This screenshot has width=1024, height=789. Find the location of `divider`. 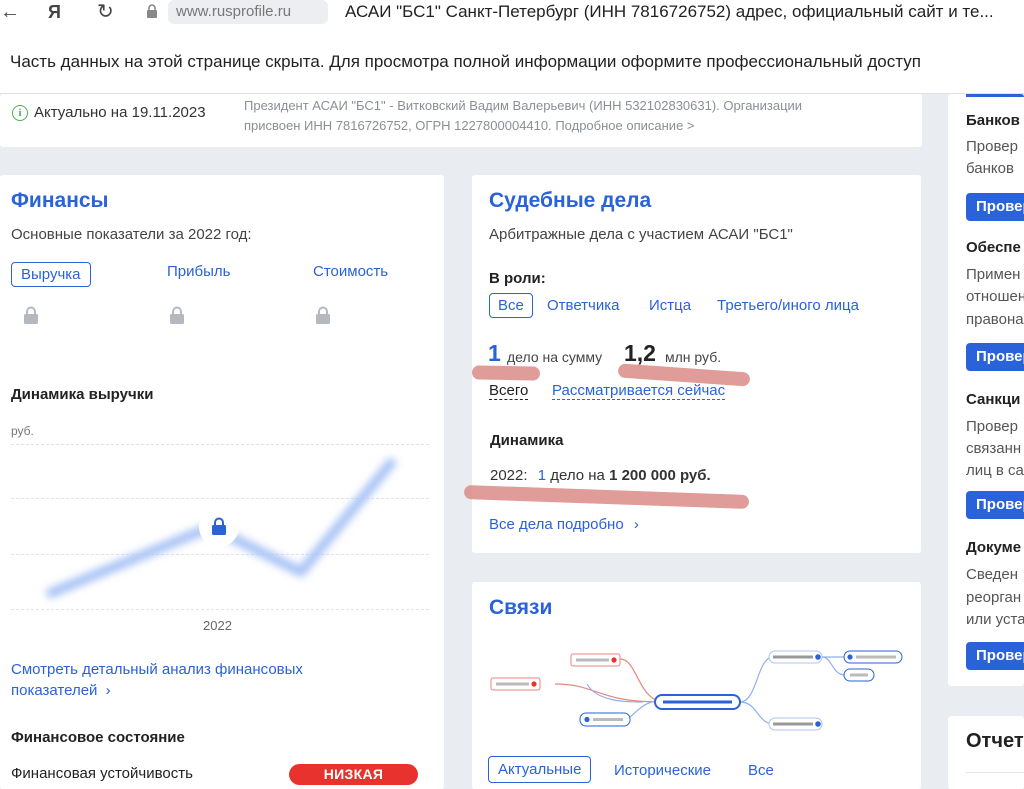

divider is located at coordinates (995, 780).